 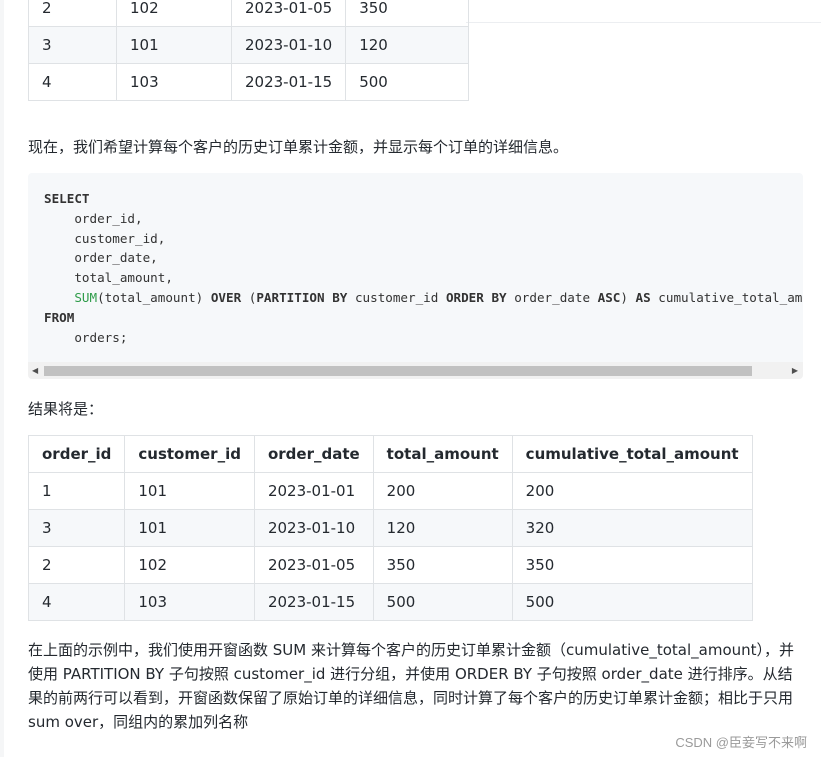 What do you see at coordinates (396, 297) in the screenshot?
I see `code-text: customer_id` at bounding box center [396, 297].